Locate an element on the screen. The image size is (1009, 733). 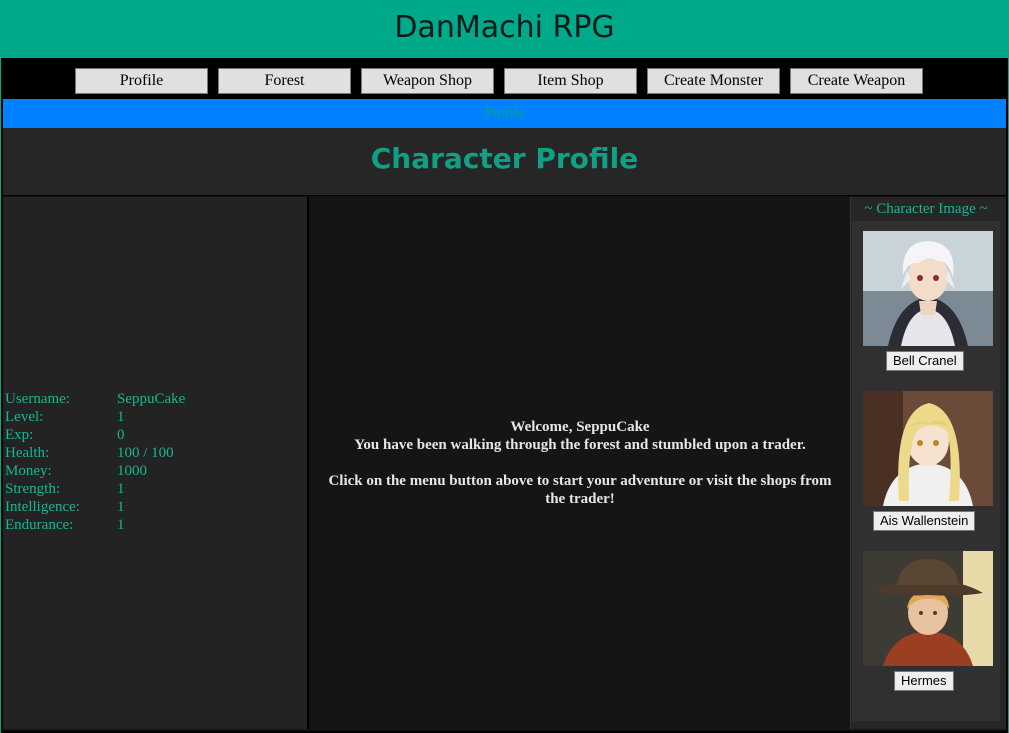
stat-row-money: Money: 1000 is located at coordinates (95, 471).